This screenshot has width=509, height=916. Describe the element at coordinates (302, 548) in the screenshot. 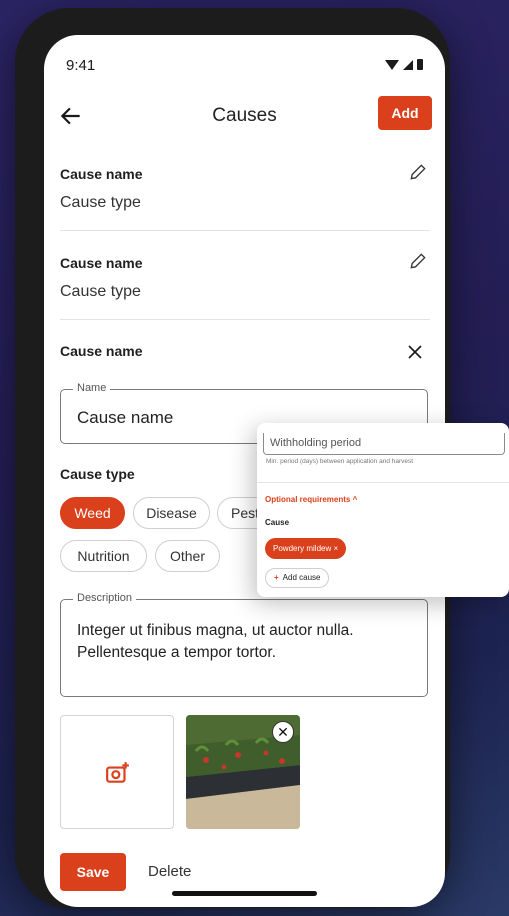

I see `cause-chip-label: Powdery mildew` at that location.